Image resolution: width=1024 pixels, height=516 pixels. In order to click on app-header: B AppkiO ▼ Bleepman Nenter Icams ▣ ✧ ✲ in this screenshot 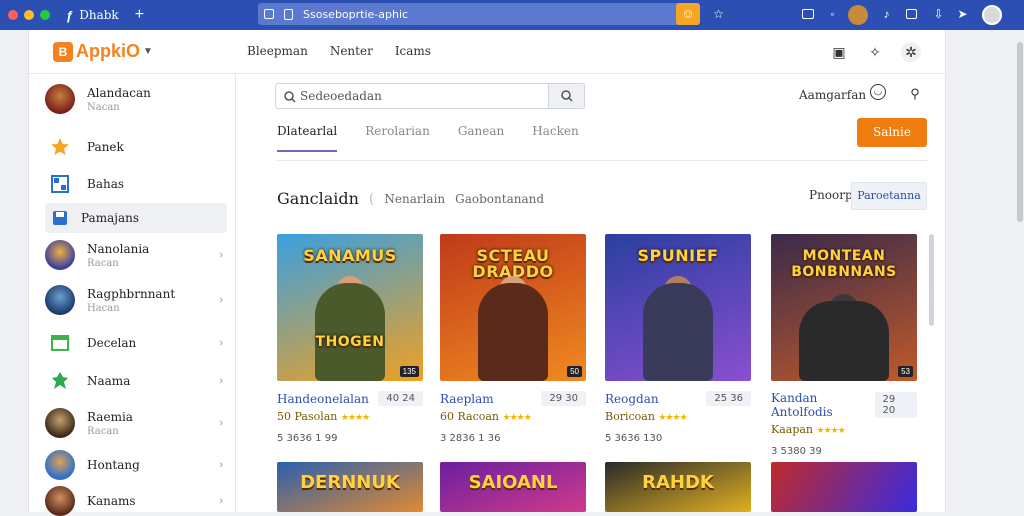, I will do `click(488, 52)`.